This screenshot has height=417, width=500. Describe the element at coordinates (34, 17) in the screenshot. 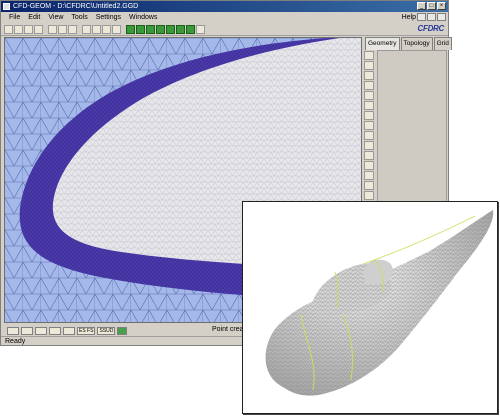

I see `menu-edit: Edit` at that location.